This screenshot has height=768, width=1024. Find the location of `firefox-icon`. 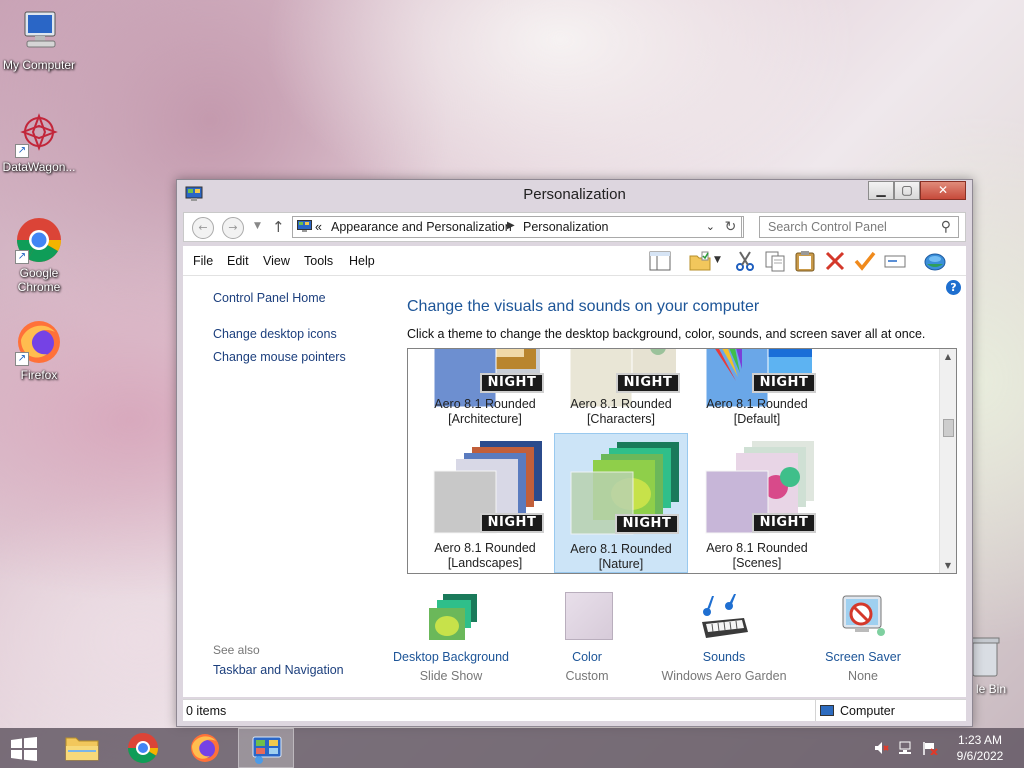

firefox-icon is located at coordinates (205, 748).